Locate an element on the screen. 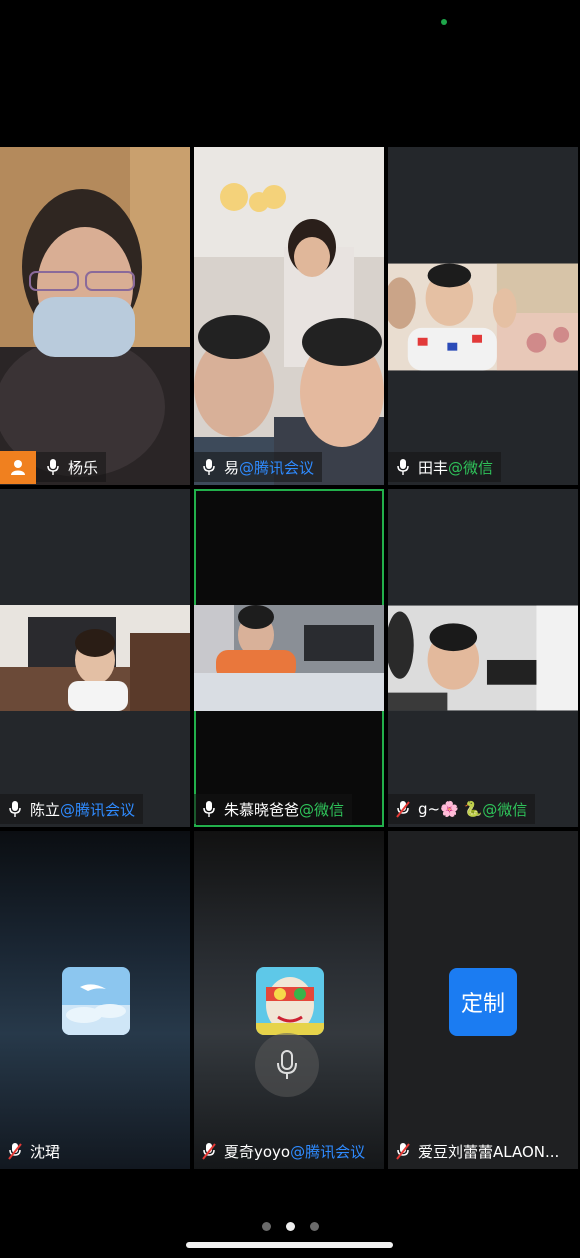  participant-name: 夏奇yoyo is located at coordinates (257, 1151).